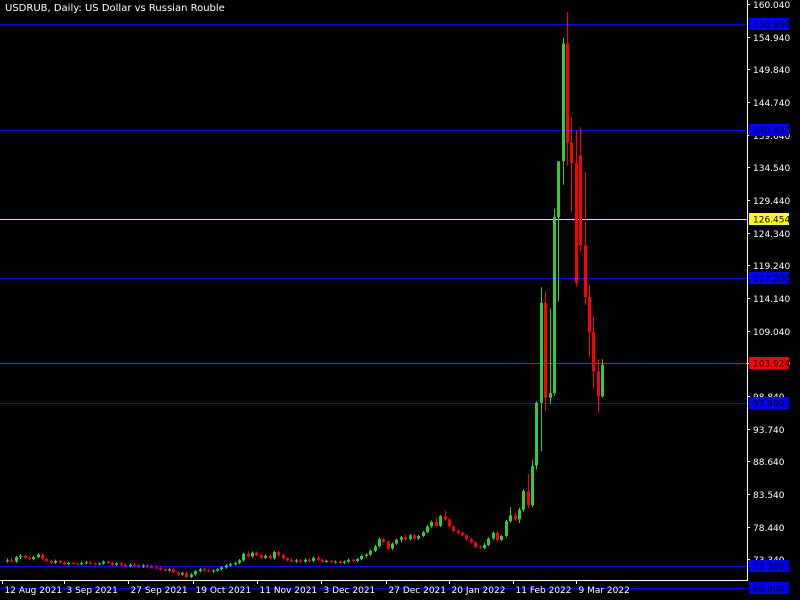 The height and width of the screenshot is (600, 800). Describe the element at coordinates (769, 431) in the screenshot. I see `price-tick-label: 93.740` at that location.